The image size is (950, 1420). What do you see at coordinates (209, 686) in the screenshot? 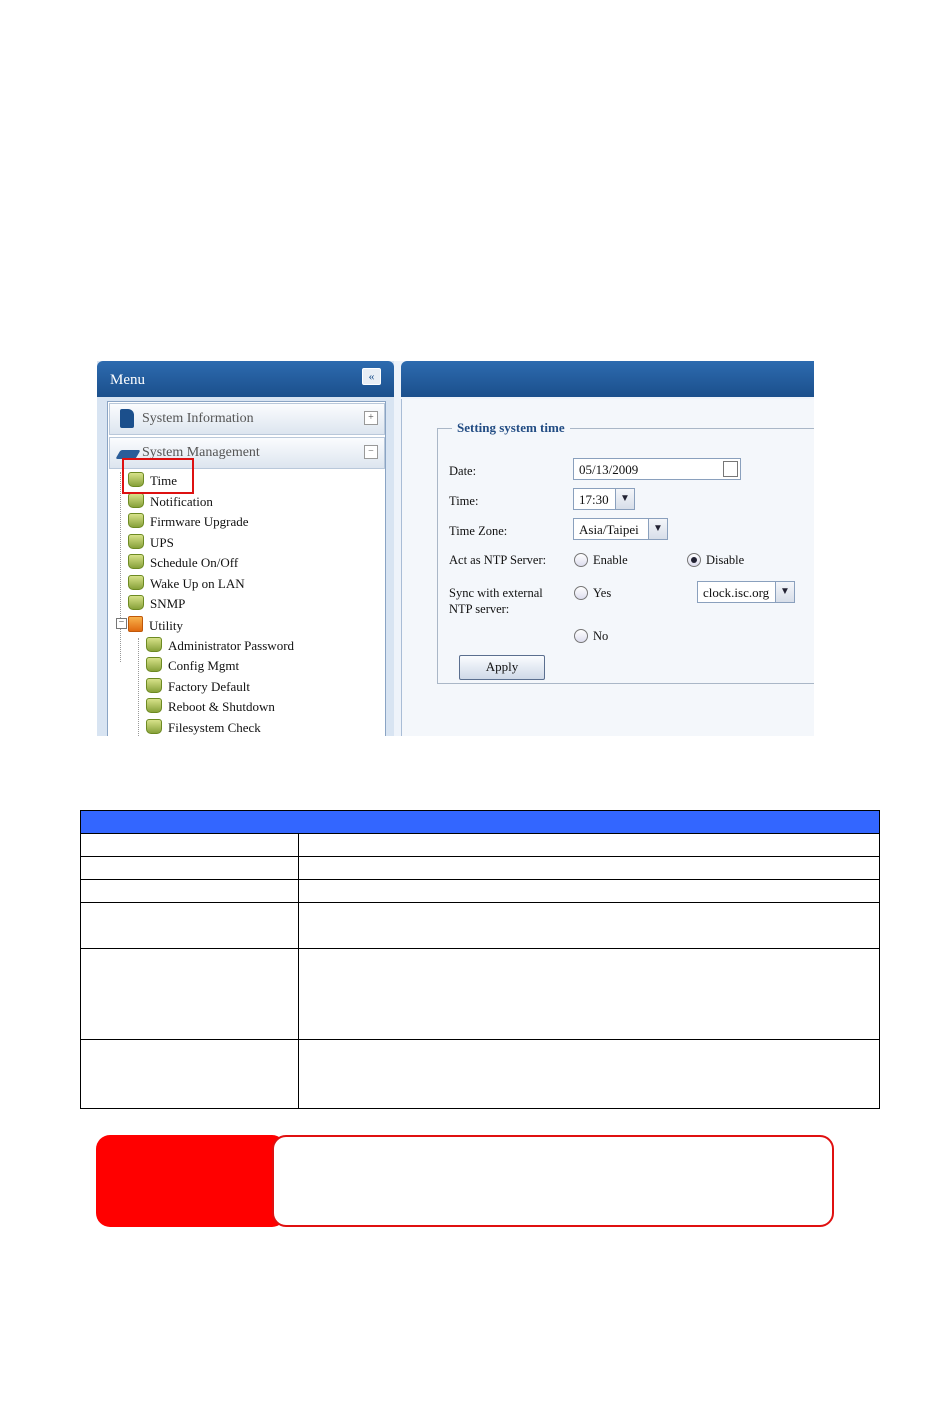
I see `menu-item-label: Factory Default` at bounding box center [209, 686].